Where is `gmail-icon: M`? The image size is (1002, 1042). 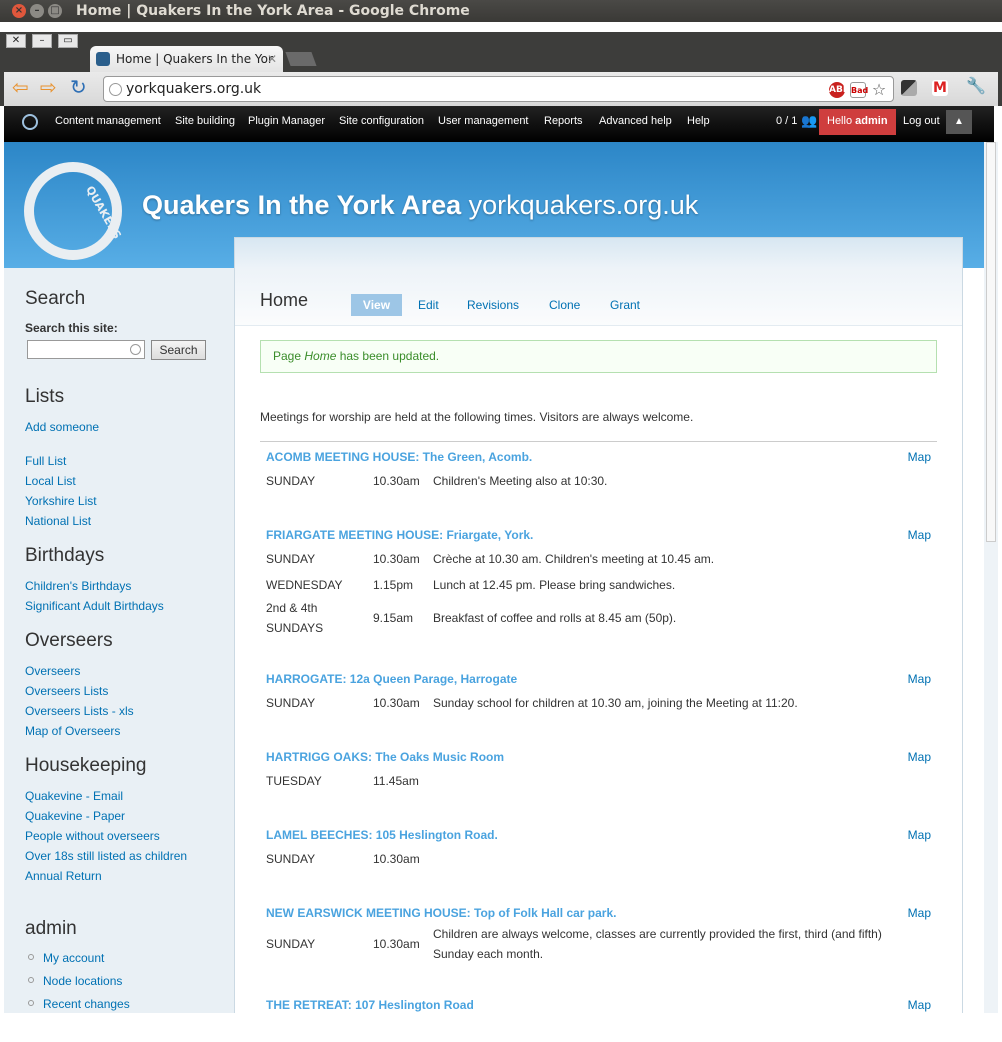 gmail-icon: M is located at coordinates (940, 88).